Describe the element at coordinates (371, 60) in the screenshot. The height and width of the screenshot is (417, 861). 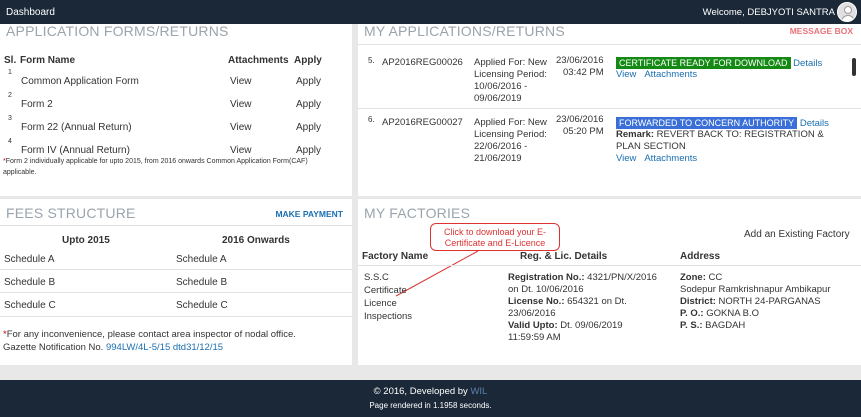
I see `item-sl: 5.` at that location.